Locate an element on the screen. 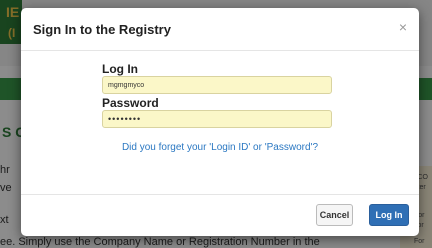 This screenshot has height=248, width=432. login-input is located at coordinates (217, 85).